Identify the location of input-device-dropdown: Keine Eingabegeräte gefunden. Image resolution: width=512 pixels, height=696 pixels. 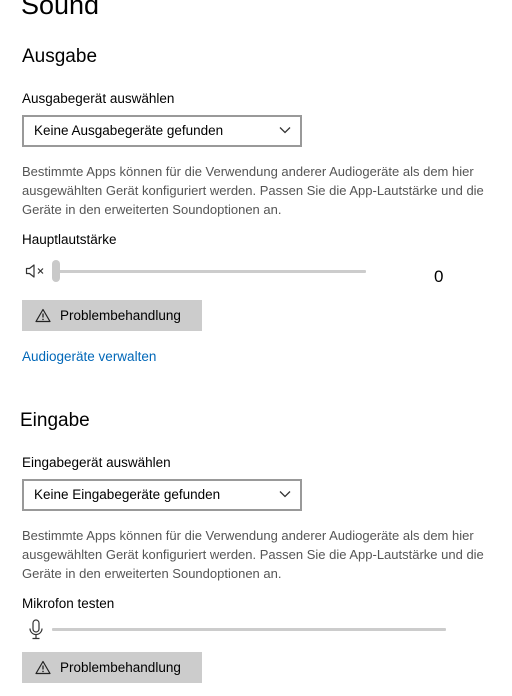
(162, 495).